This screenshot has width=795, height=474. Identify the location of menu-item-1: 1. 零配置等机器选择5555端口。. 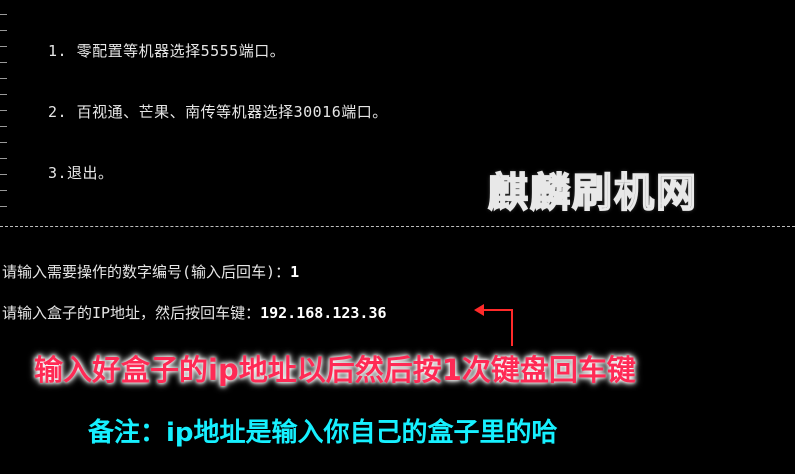
(167, 51).